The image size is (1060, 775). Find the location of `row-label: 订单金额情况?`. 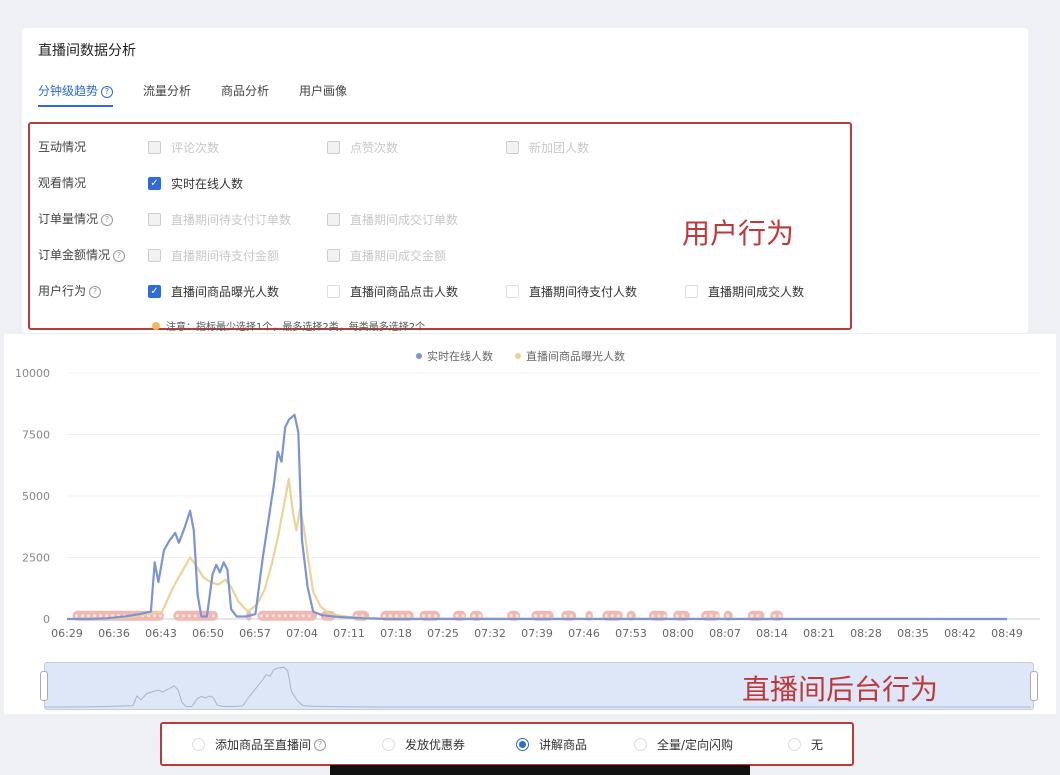

row-label: 订单金额情况? is located at coordinates (93, 254).